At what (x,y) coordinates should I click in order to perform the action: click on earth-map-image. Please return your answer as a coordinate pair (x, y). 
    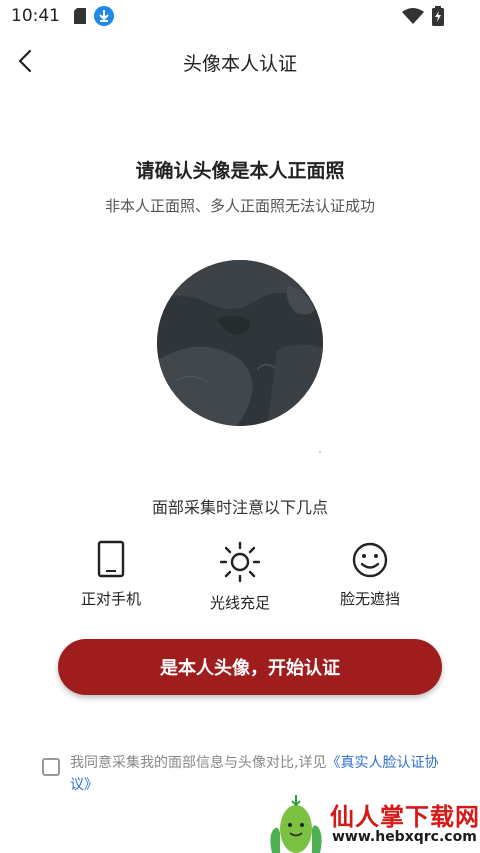
    Looking at the image, I should click on (240, 343).